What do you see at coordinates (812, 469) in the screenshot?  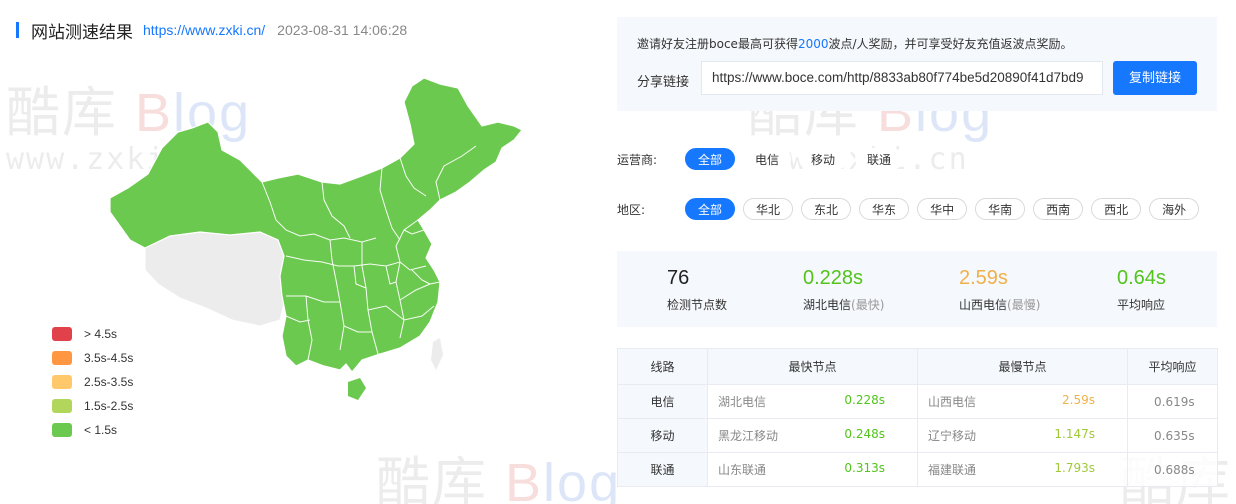 I see `fastest-node-cell: 山东联通 0.313s` at bounding box center [812, 469].